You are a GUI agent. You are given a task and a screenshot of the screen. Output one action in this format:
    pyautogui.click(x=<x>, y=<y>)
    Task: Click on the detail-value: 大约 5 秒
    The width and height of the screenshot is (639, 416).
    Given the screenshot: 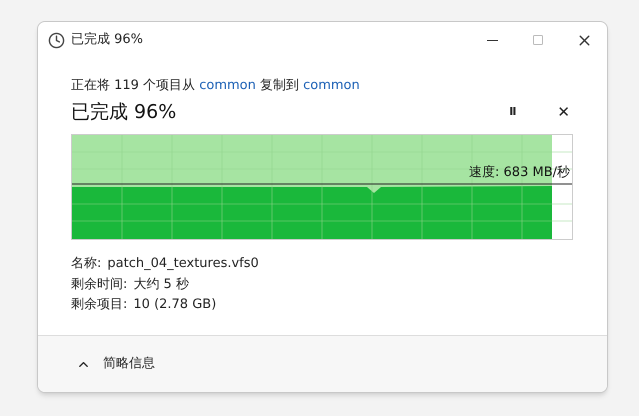 What is the action you would take?
    pyautogui.click(x=161, y=285)
    